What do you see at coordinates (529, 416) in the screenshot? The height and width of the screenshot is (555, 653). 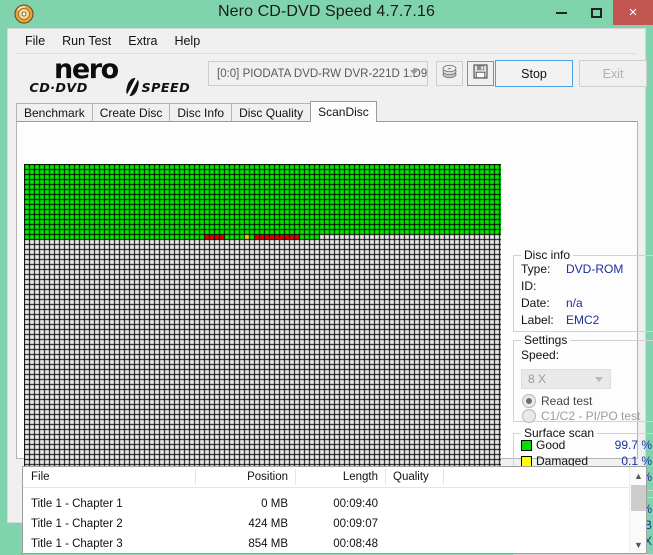 I see `radio-unchecked-icon` at bounding box center [529, 416].